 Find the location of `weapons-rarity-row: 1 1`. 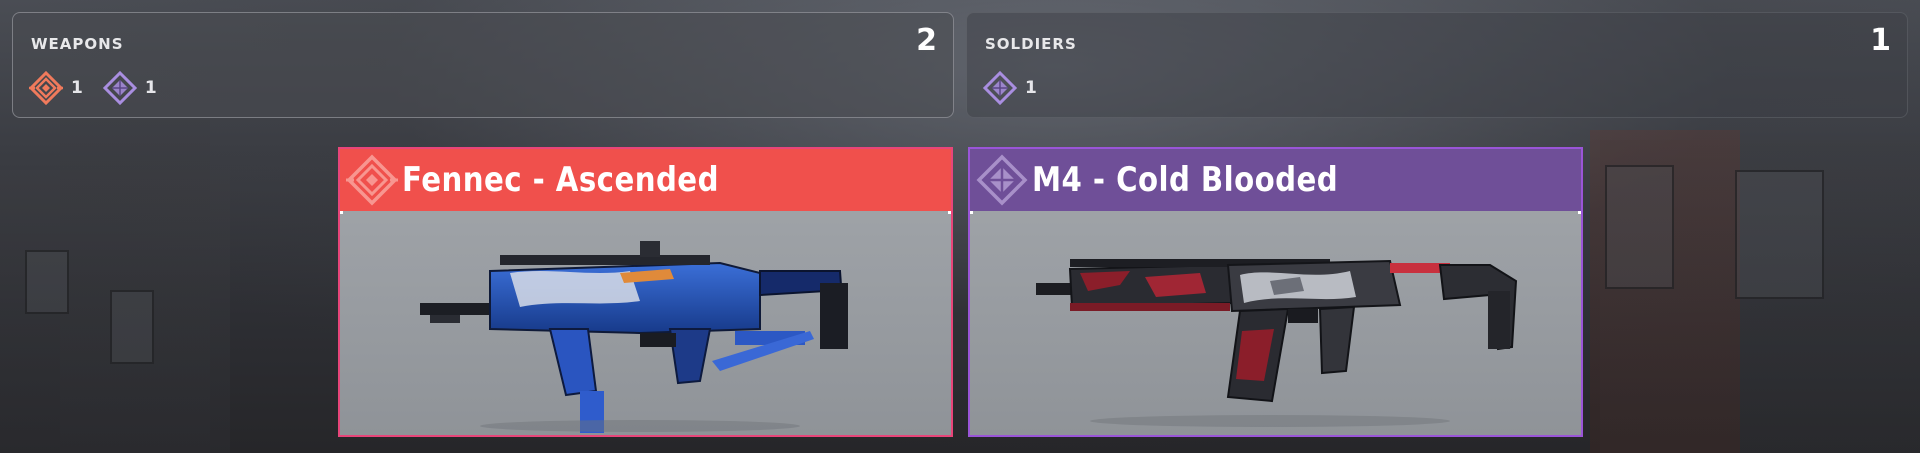

weapons-rarity-row: 1 1 is located at coordinates (103, 88).